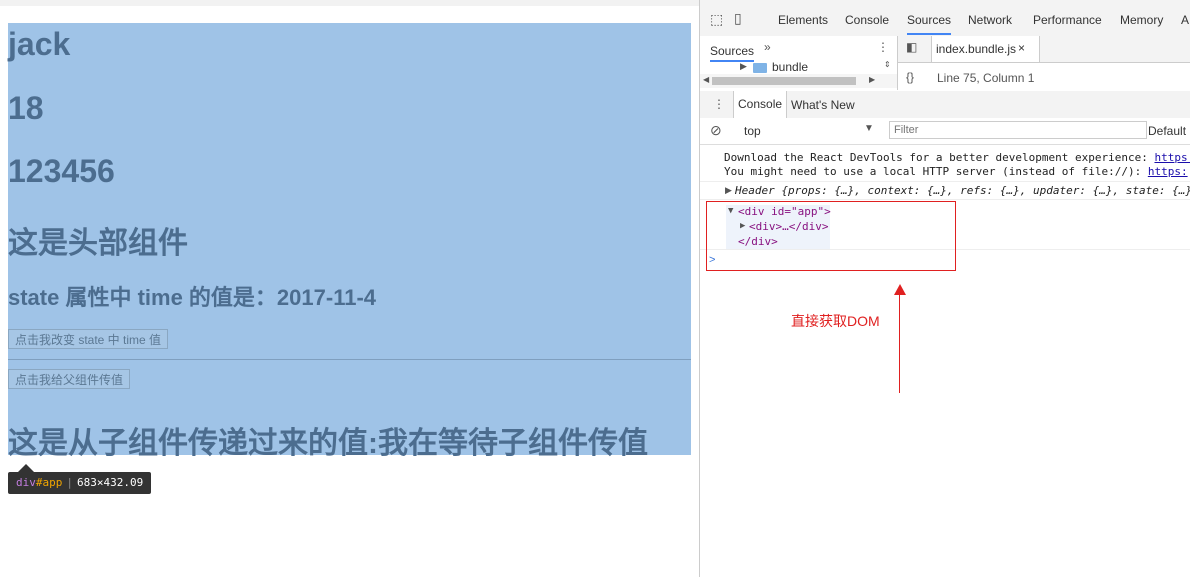 The image size is (1190, 577). I want to click on sources-navigator: Sources » ⋮ ▶ bundle ⇕ ◀ ▶, so click(799, 63).